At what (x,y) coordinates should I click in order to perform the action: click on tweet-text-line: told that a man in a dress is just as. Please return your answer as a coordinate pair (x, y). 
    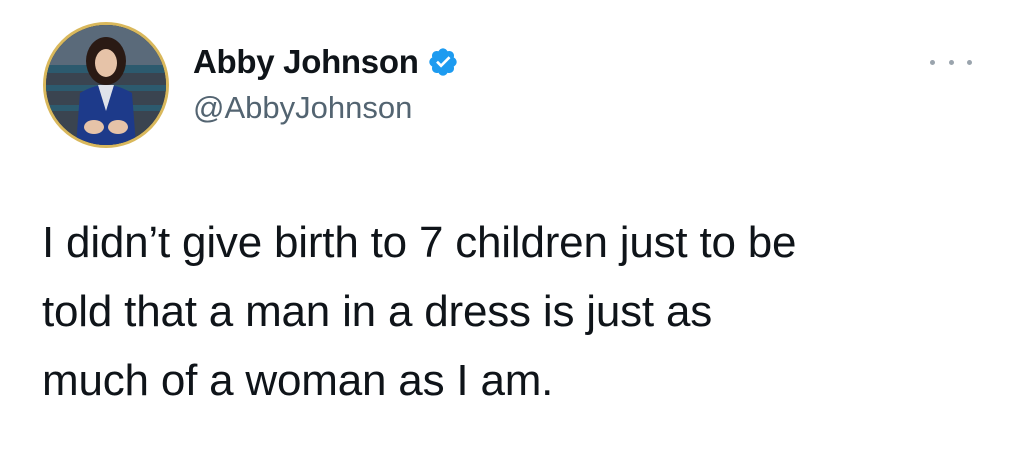
    Looking at the image, I should click on (377, 311).